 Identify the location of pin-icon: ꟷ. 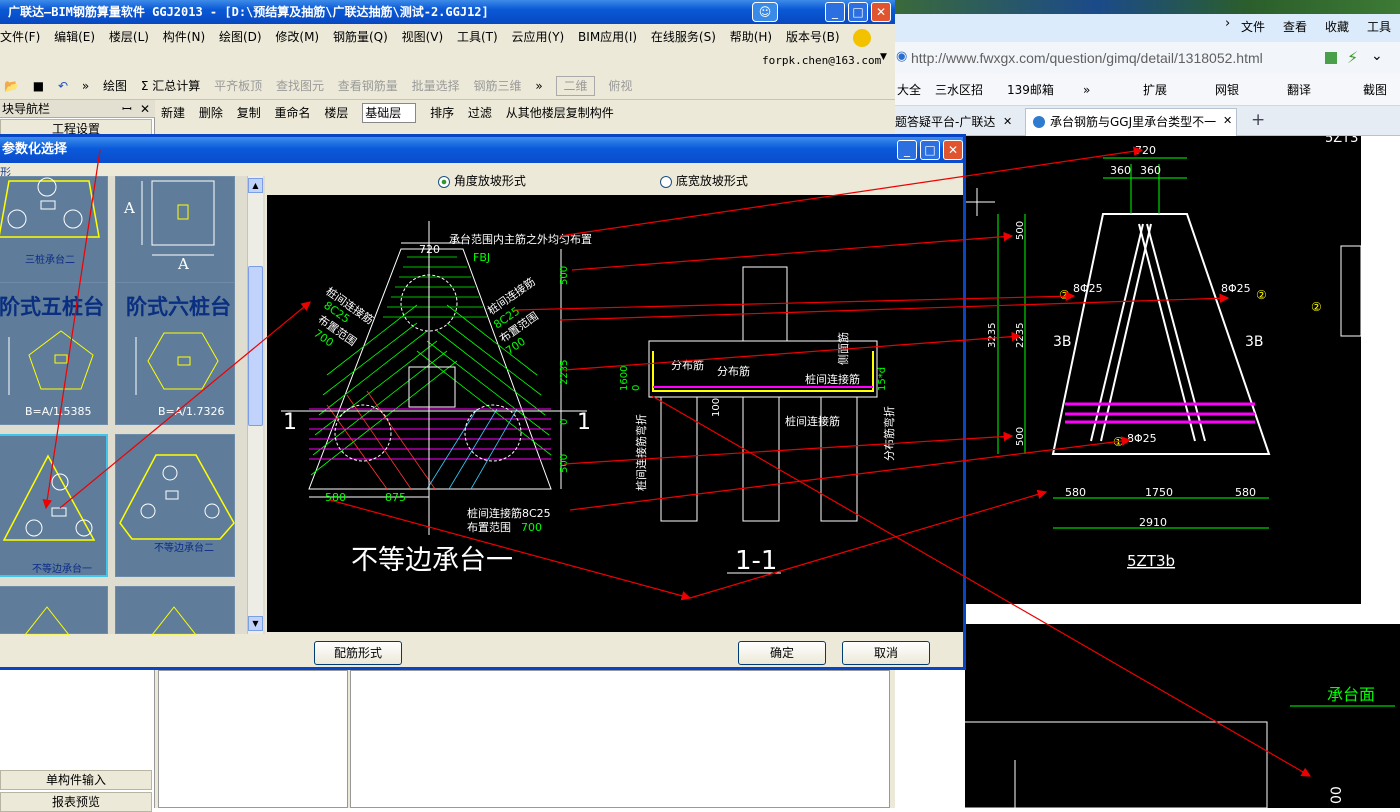
(127, 109).